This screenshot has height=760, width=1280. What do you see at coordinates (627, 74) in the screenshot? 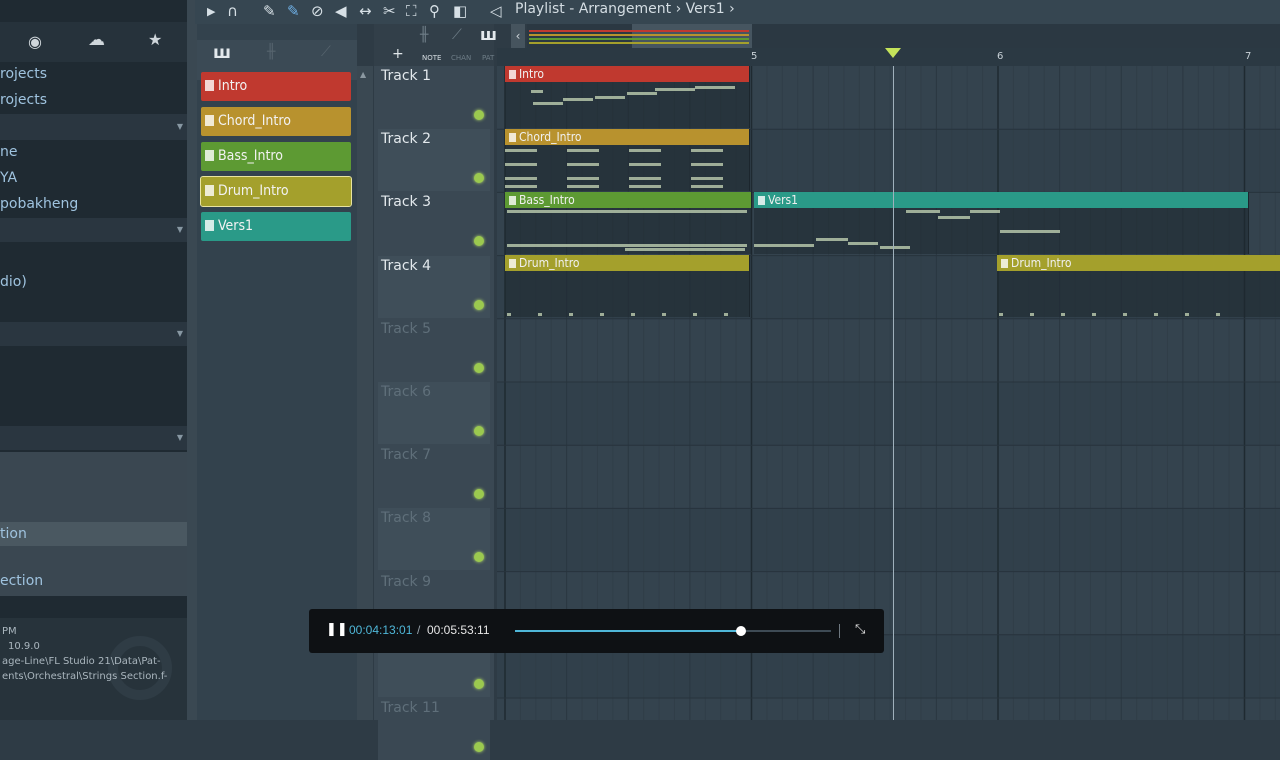
I see `clip-header: Intro` at bounding box center [627, 74].